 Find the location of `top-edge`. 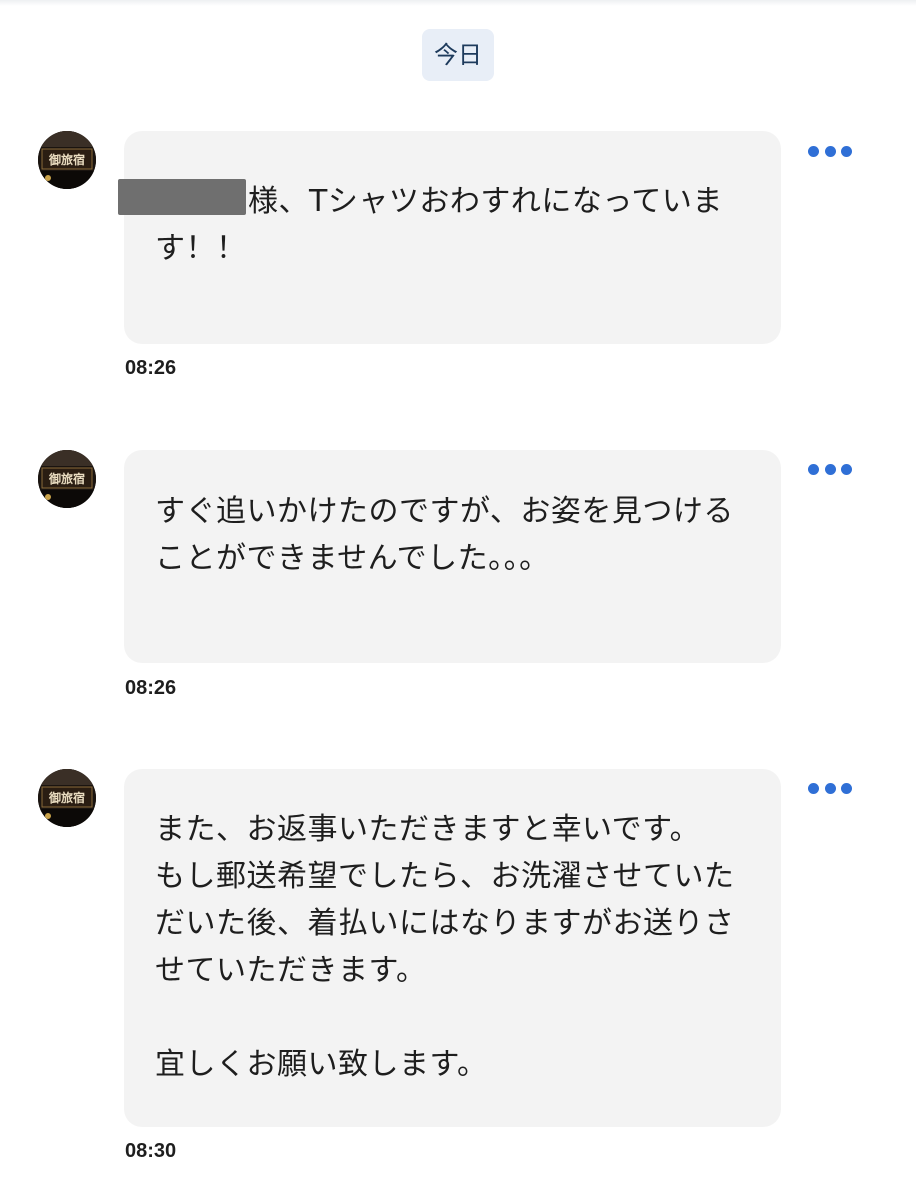

top-edge is located at coordinates (458, 3).